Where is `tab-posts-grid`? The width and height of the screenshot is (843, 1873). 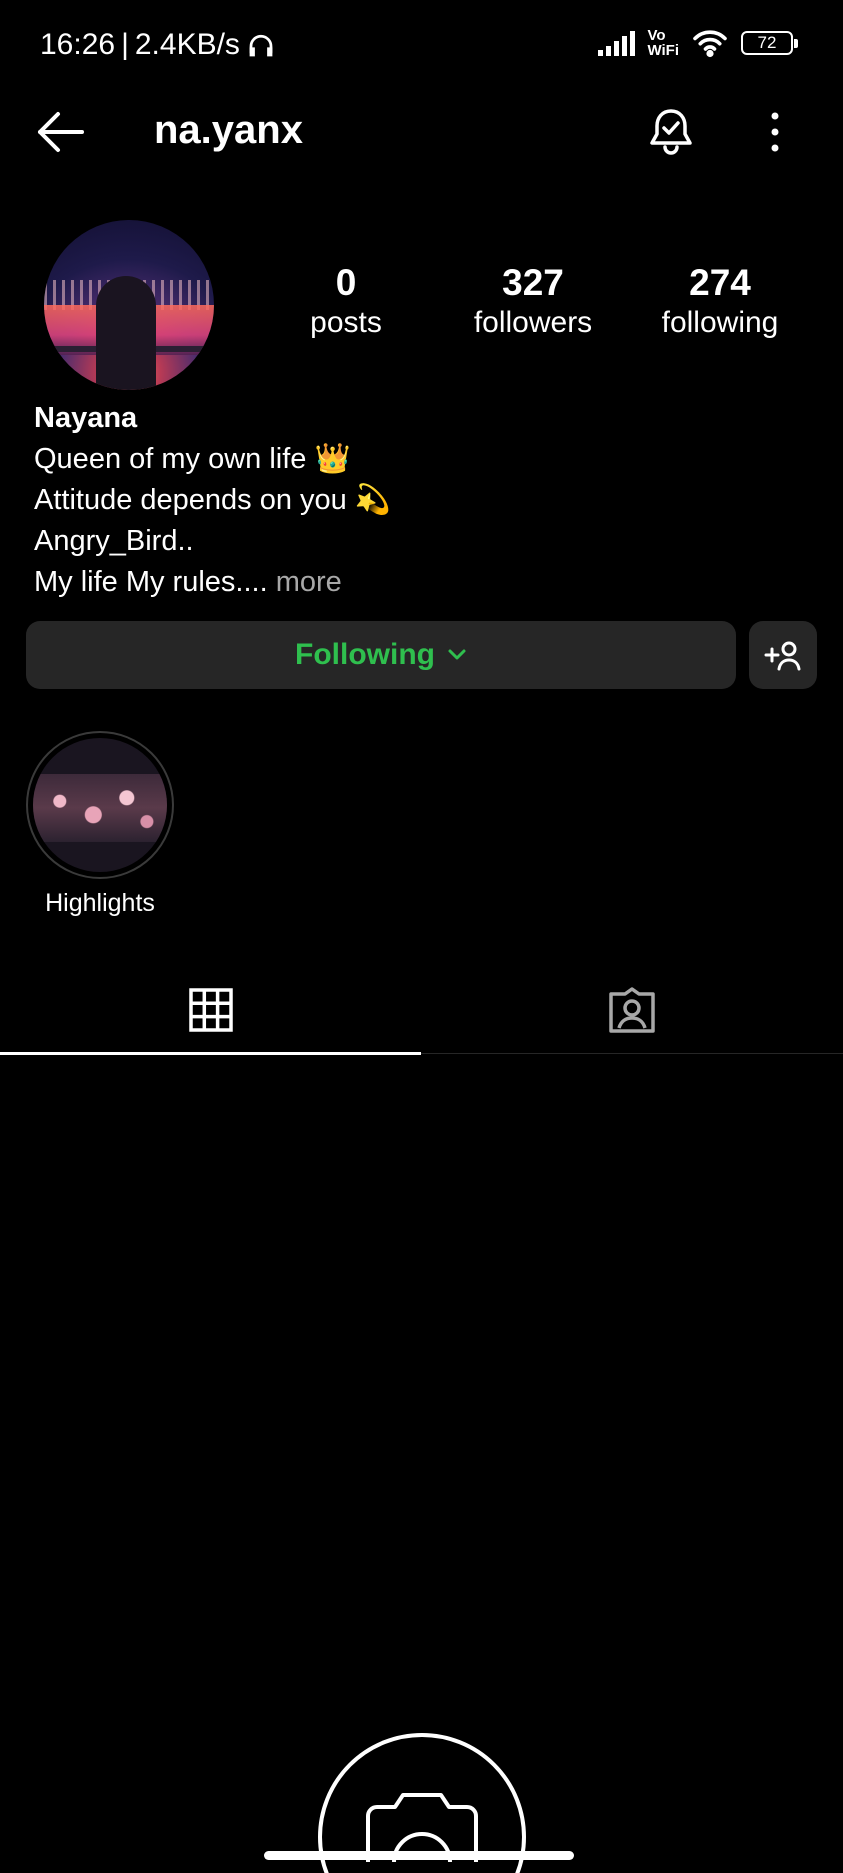
tab-posts-grid is located at coordinates (210, 1010).